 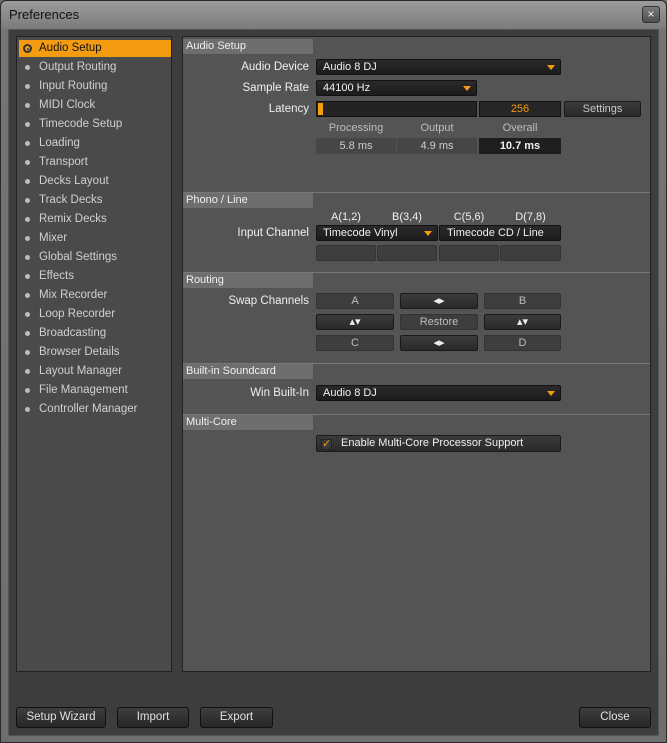 I want to click on setup-wizard-button: Setup Wizard, so click(x=61, y=717).